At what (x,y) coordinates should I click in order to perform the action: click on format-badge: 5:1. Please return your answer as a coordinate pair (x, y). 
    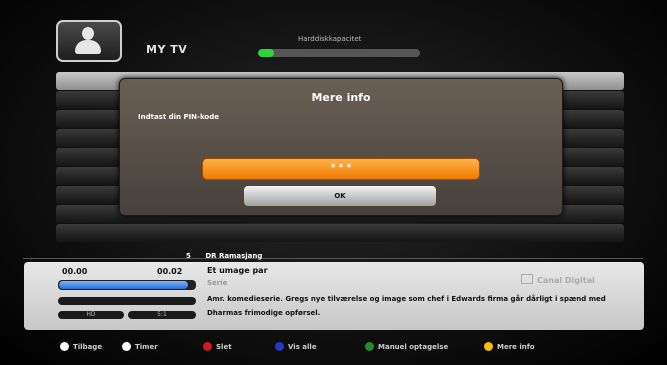
    Looking at the image, I should click on (162, 315).